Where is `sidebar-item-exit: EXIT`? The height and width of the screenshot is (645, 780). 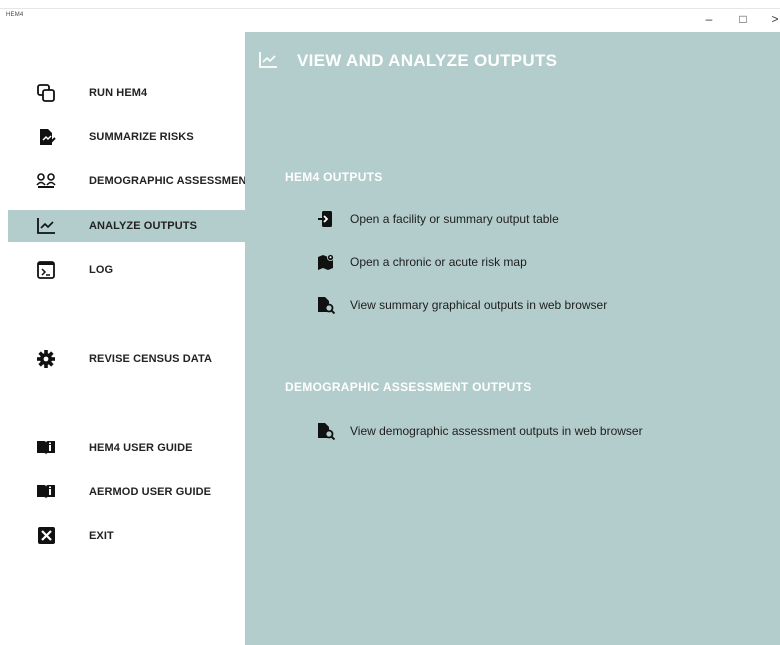
sidebar-item-exit: EXIT is located at coordinates (126, 536).